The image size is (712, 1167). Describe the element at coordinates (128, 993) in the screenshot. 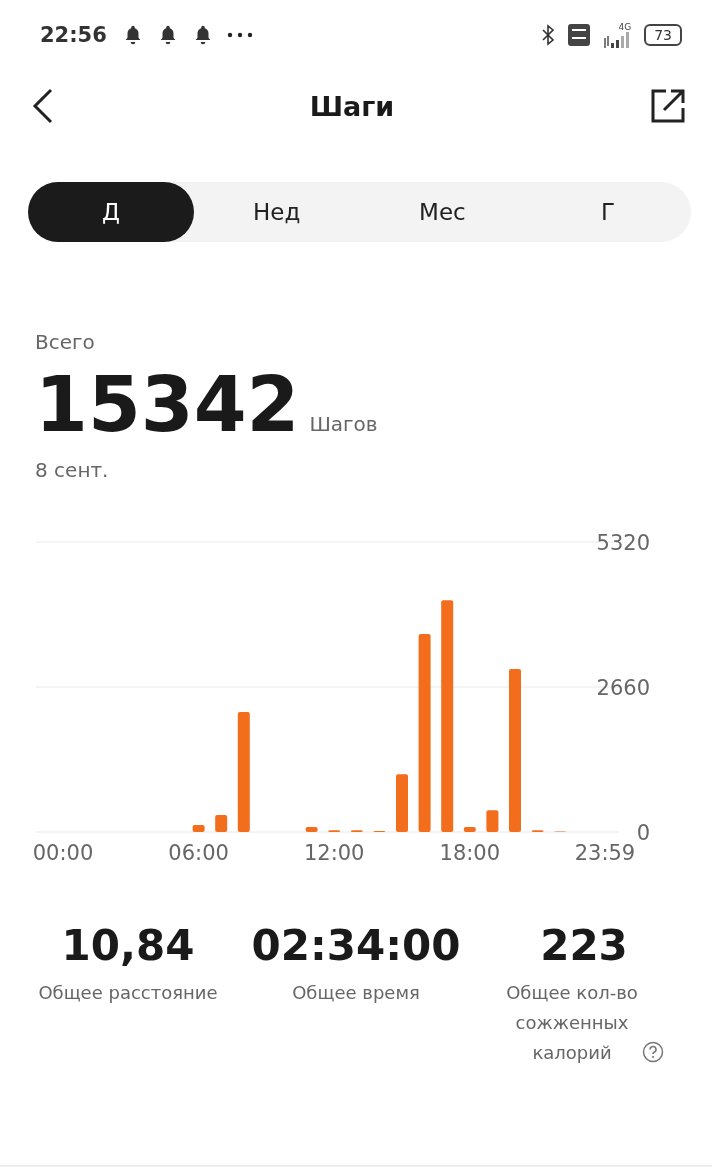

I see `stat-label: Общее расстояние` at that location.